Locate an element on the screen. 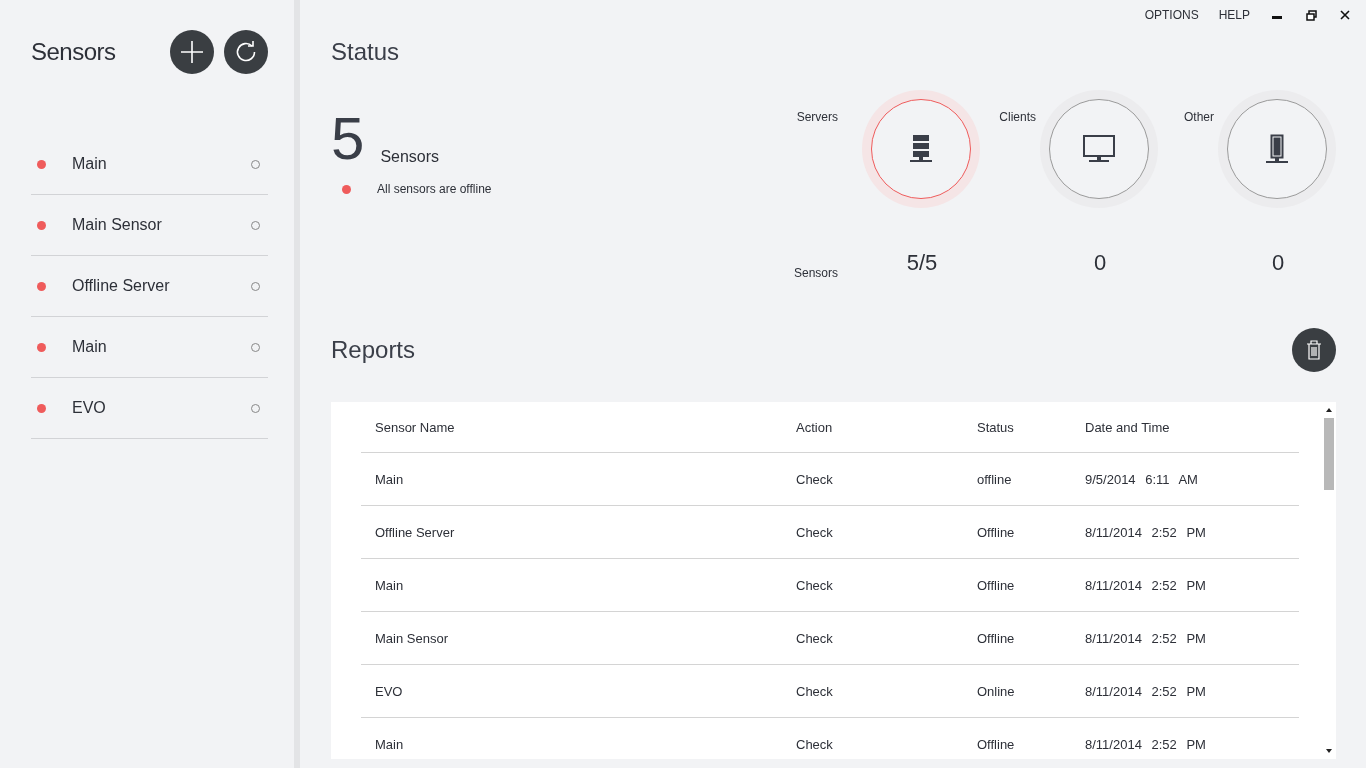  sensor-list-item: EVO is located at coordinates (149, 408).